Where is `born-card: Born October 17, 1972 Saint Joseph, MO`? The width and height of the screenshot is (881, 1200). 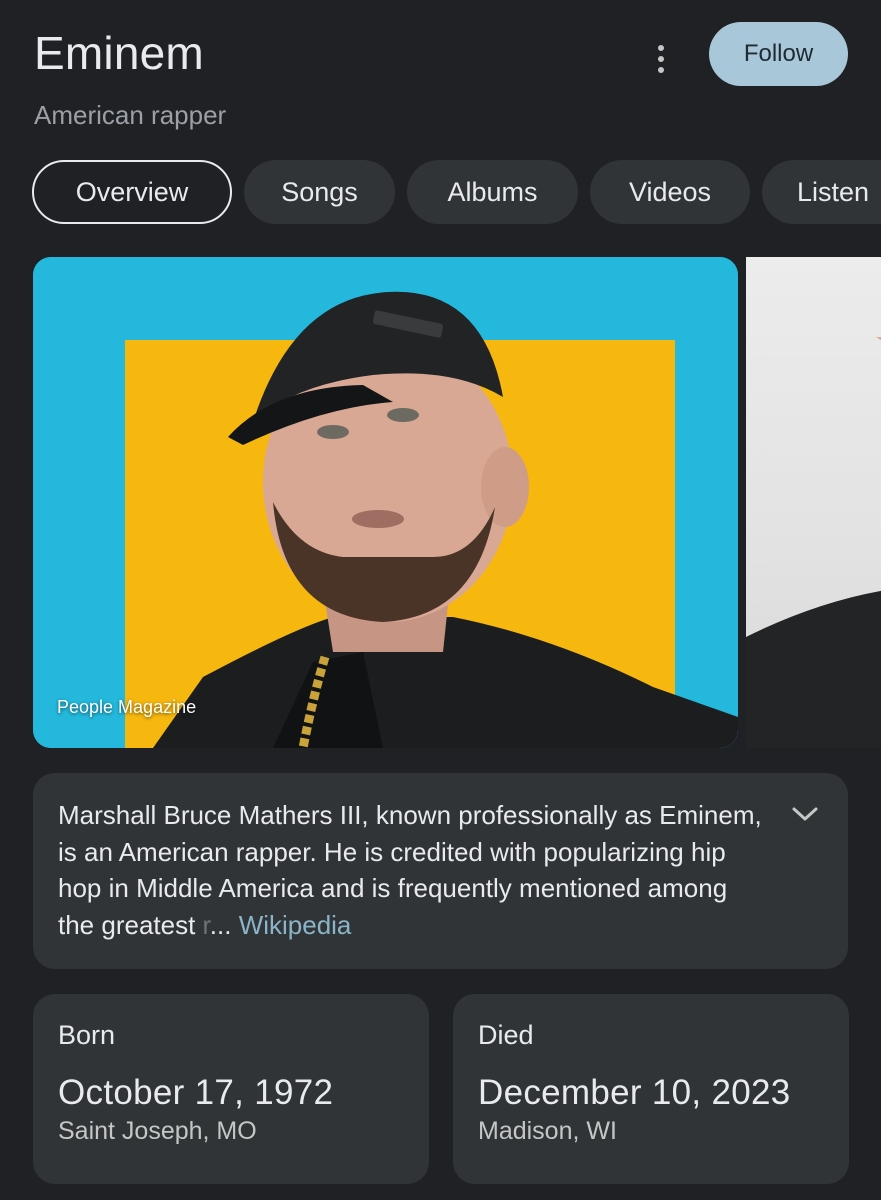 born-card: Born October 17, 1972 Saint Joseph, MO is located at coordinates (231, 1089).